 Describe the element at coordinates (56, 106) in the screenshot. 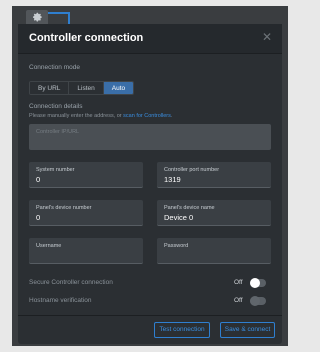

I see `connection-details-label: Connection details` at that location.